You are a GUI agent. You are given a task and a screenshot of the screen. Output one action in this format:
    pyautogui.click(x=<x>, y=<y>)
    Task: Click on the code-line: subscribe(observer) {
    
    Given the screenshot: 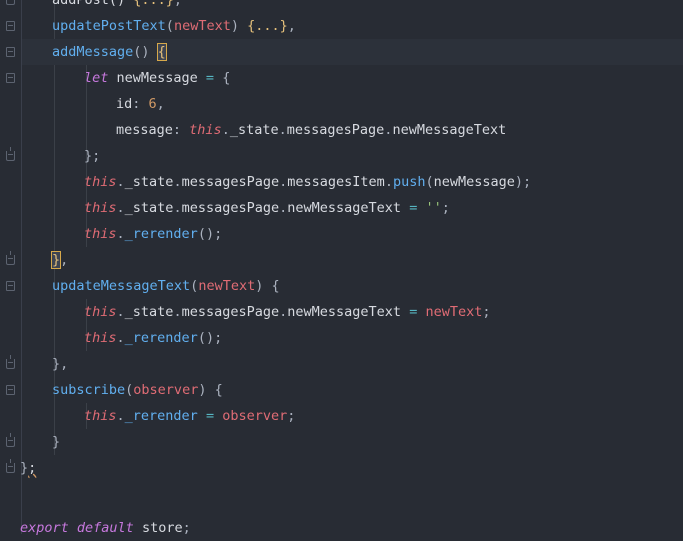 What is the action you would take?
    pyautogui.click(x=352, y=390)
    